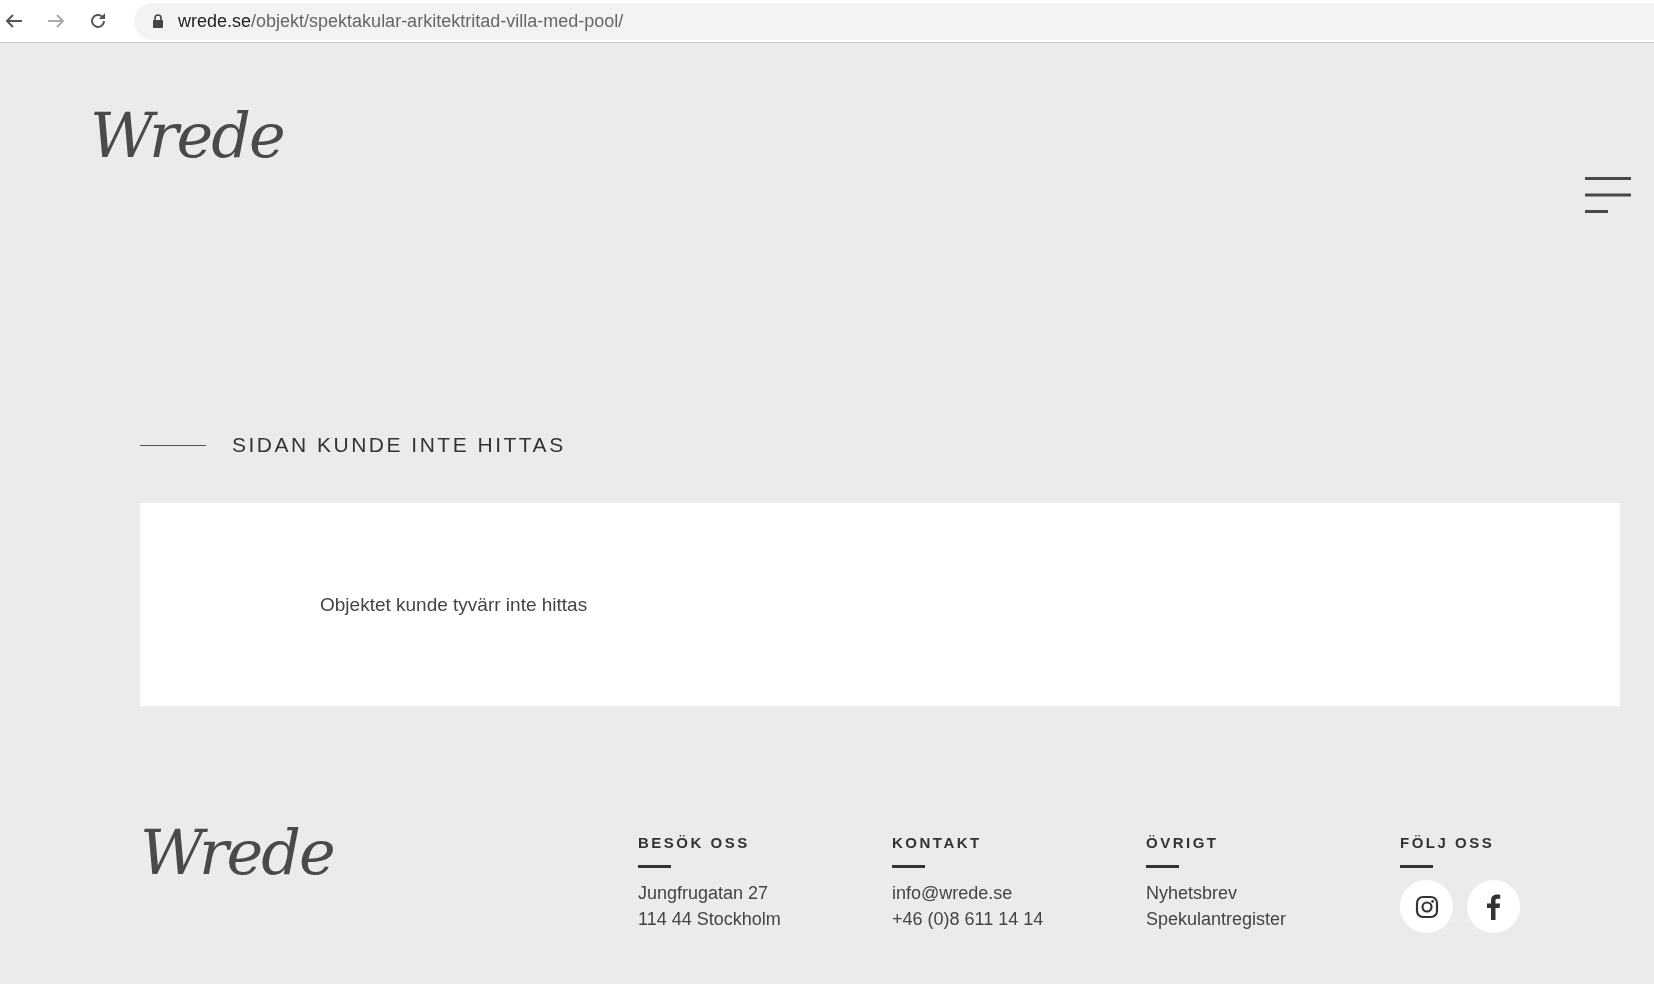 Image resolution: width=1654 pixels, height=984 pixels. I want to click on footer-link: +46 (0)8 611 14 14, so click(968, 919).